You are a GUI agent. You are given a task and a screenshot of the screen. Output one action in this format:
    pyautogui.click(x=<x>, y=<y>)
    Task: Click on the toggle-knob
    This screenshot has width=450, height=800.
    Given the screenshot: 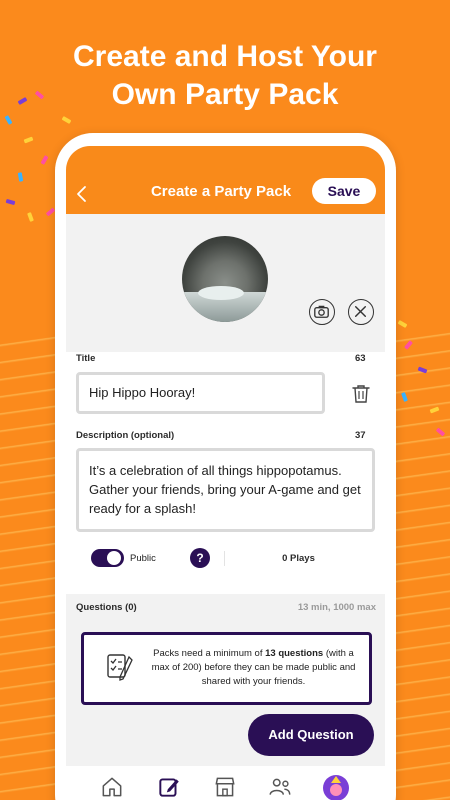 What is the action you would take?
    pyautogui.click(x=114, y=558)
    